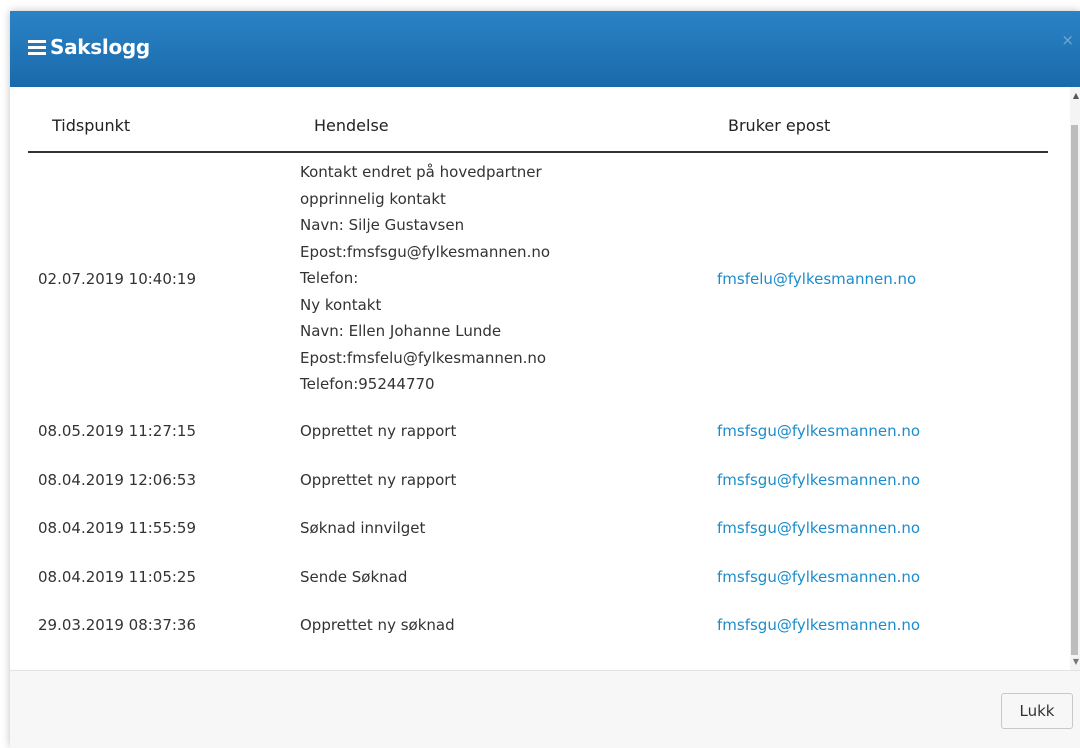 This screenshot has width=1080, height=748. What do you see at coordinates (1074, 390) in the screenshot?
I see `scrollbar-thumb` at bounding box center [1074, 390].